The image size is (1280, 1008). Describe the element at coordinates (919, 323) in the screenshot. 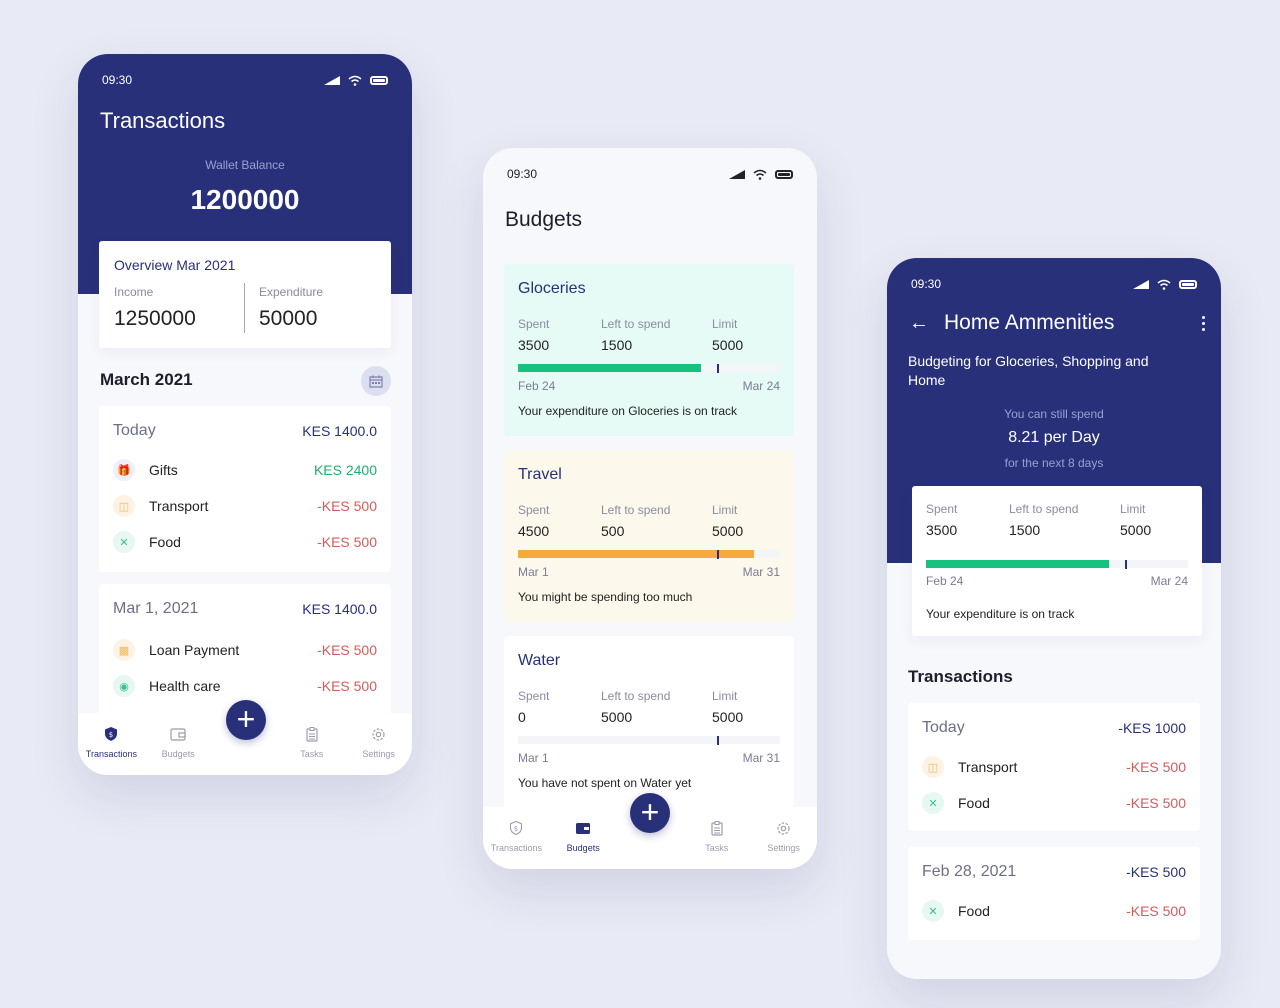

I see `back-arrow-icon: ←` at that location.